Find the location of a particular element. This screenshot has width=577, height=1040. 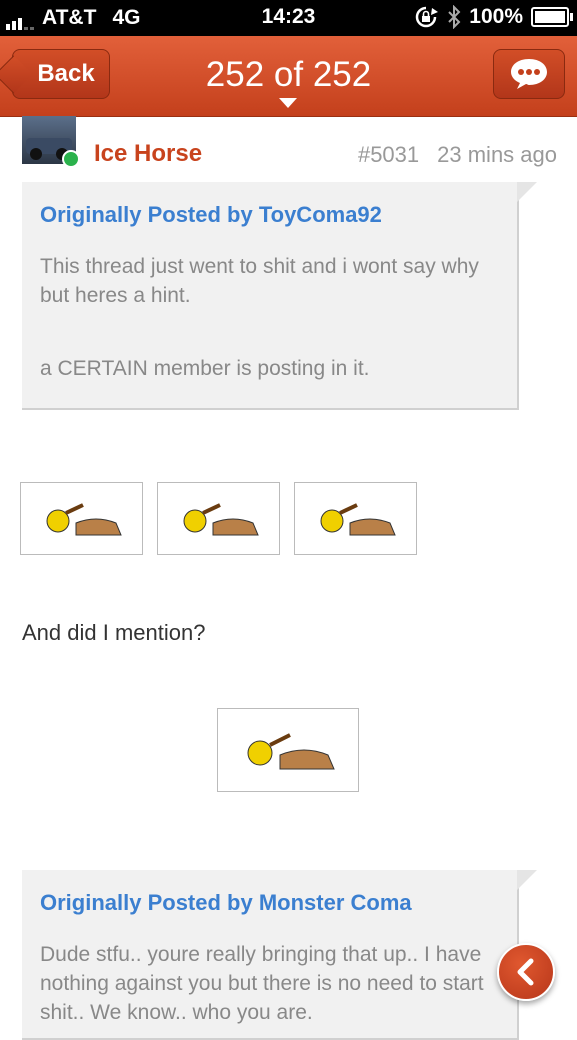

page-title: 252 of 252 is located at coordinates (288, 75).